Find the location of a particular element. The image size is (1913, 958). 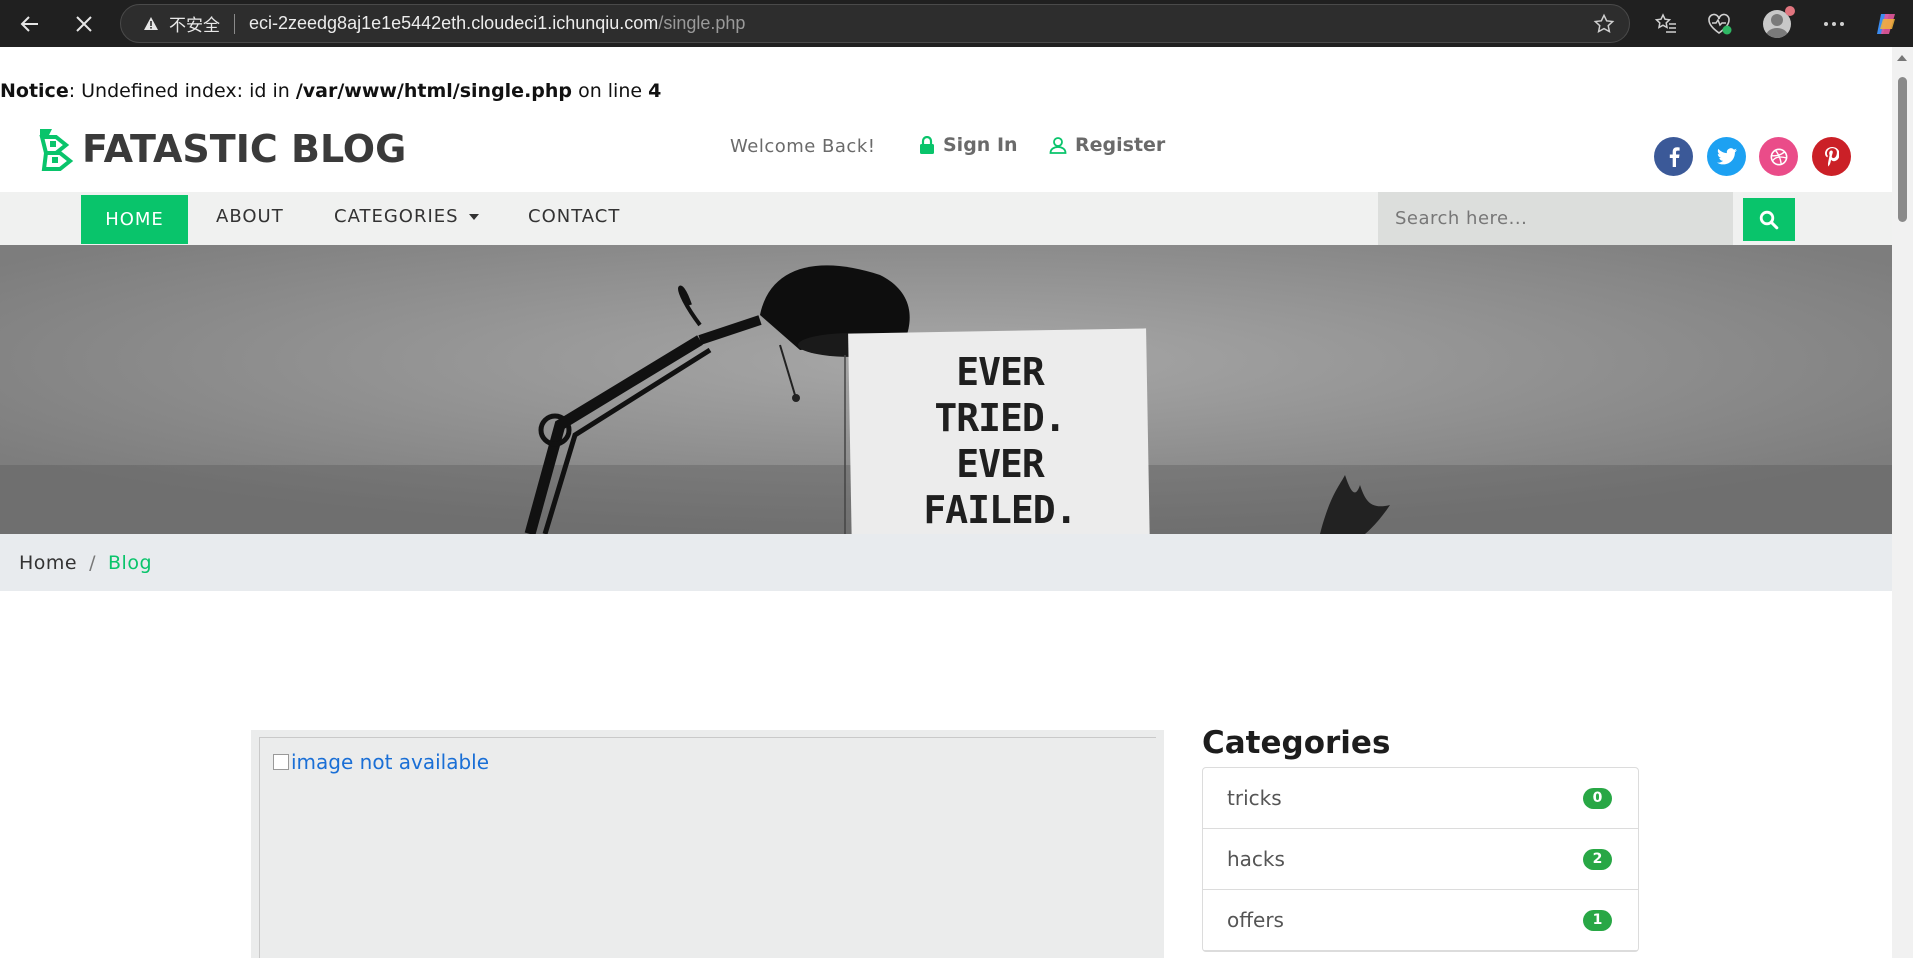

sign-in-label: Sign In is located at coordinates (980, 145).